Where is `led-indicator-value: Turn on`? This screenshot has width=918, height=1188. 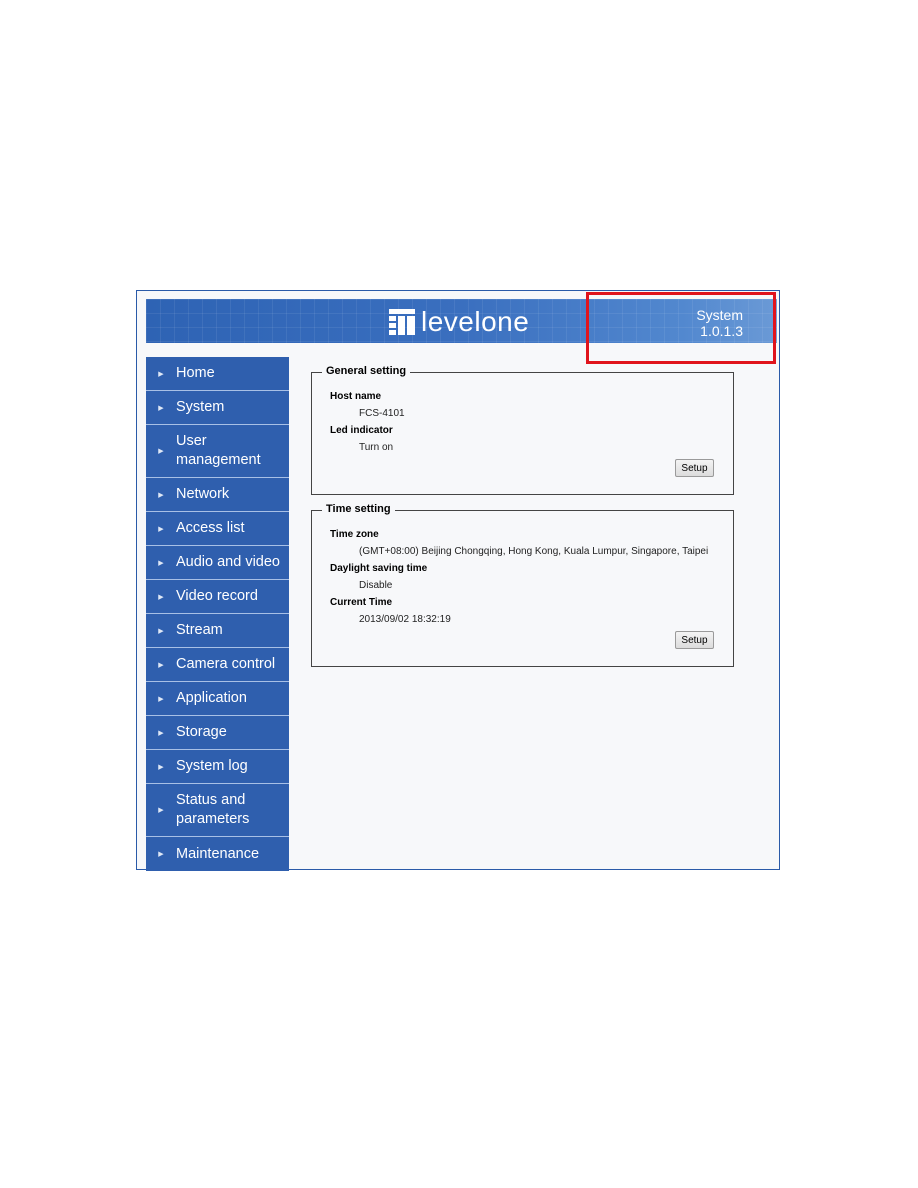
led-indicator-value: Turn on is located at coordinates (376, 447).